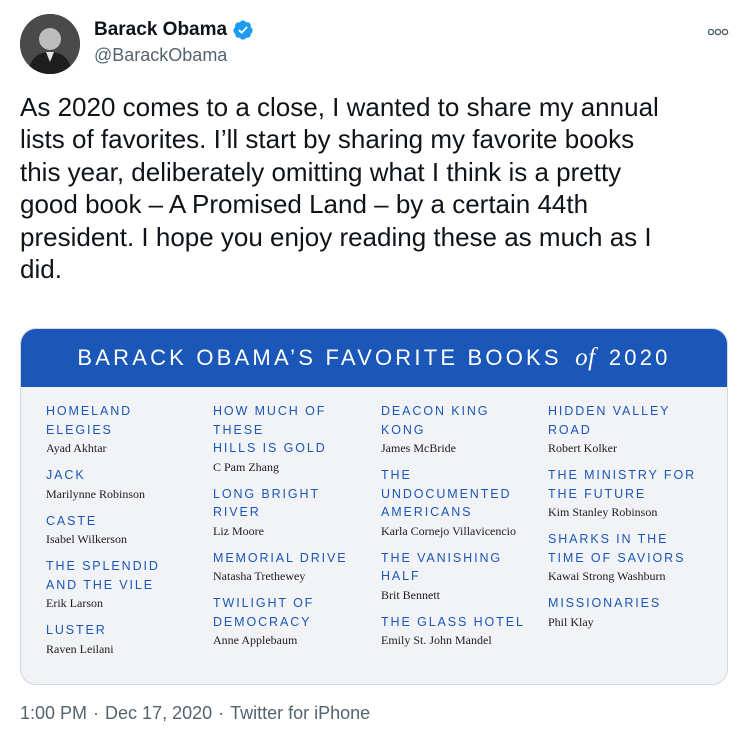  What do you see at coordinates (435, 420) in the screenshot?
I see `book-title: DEACON KING KONG` at bounding box center [435, 420].